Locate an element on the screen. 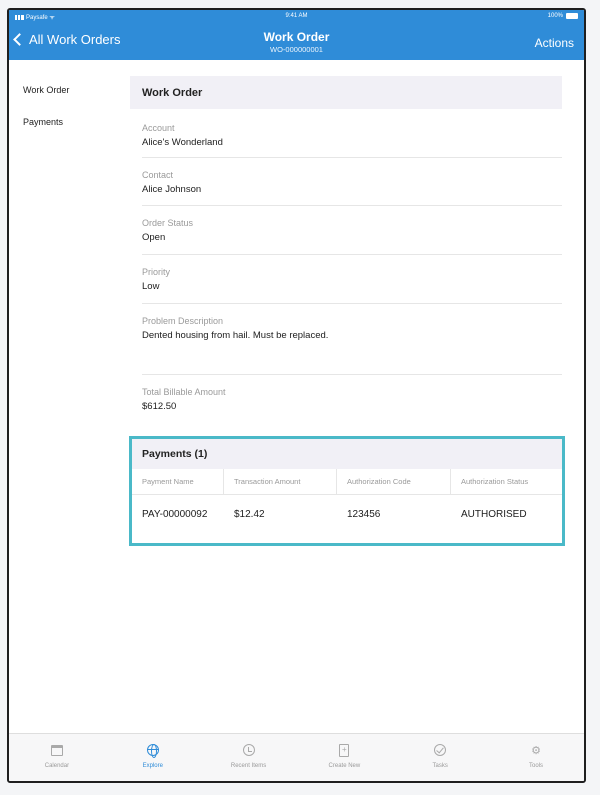 Image resolution: width=600 pixels, height=795 pixels. battery-percent: 100% is located at coordinates (555, 16).